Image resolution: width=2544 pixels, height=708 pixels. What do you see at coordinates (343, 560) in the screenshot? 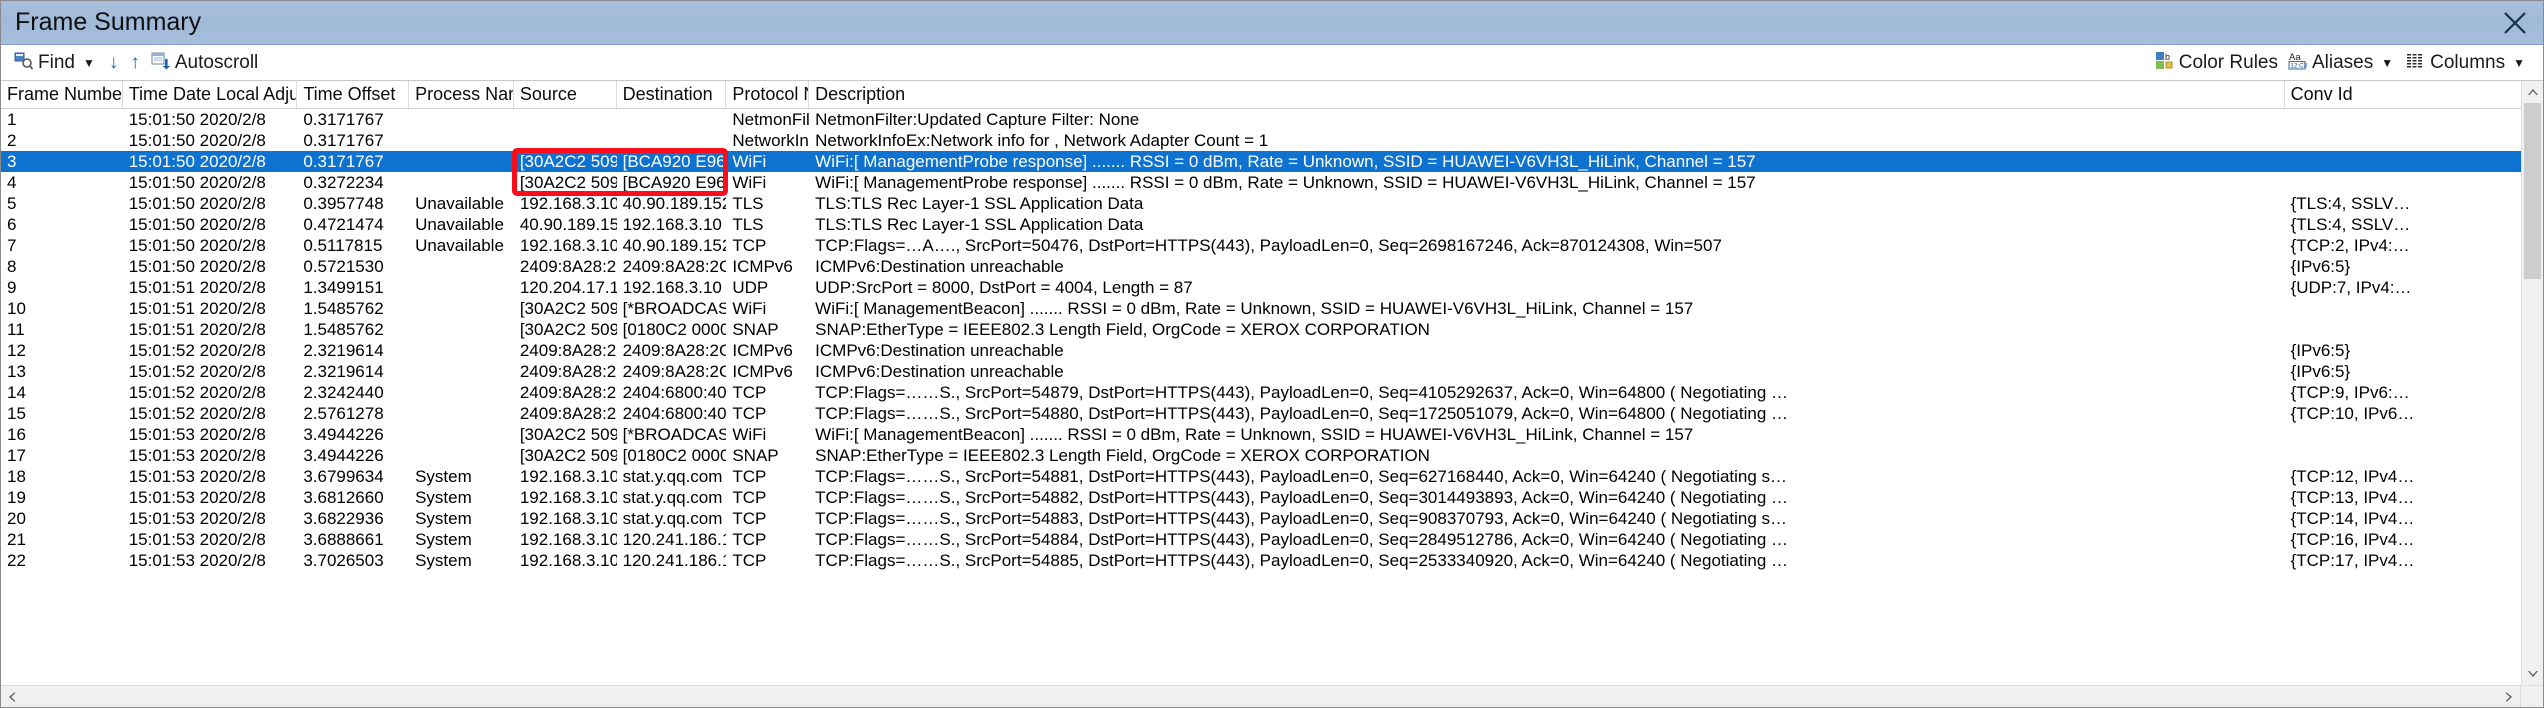
I see `cell-time-offset: 3.7026503` at bounding box center [343, 560].